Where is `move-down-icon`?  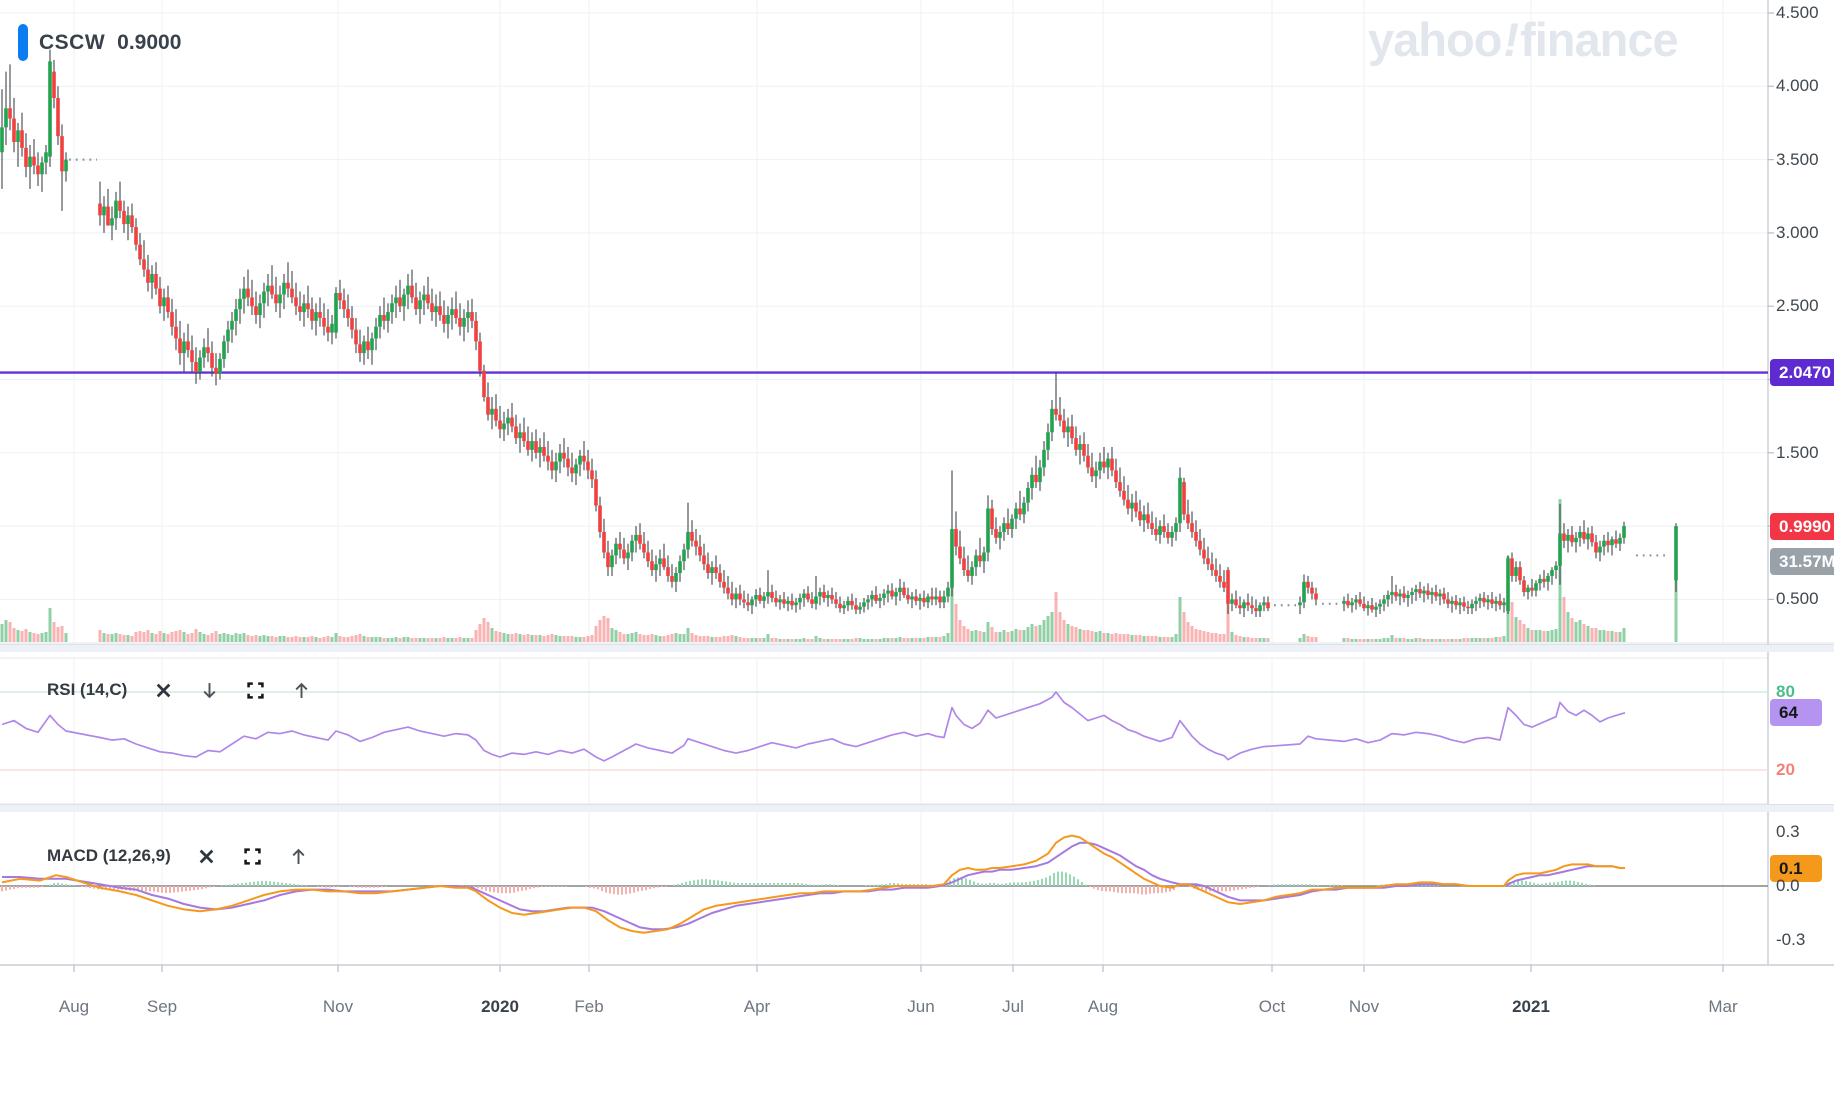
move-down-icon is located at coordinates (209, 690).